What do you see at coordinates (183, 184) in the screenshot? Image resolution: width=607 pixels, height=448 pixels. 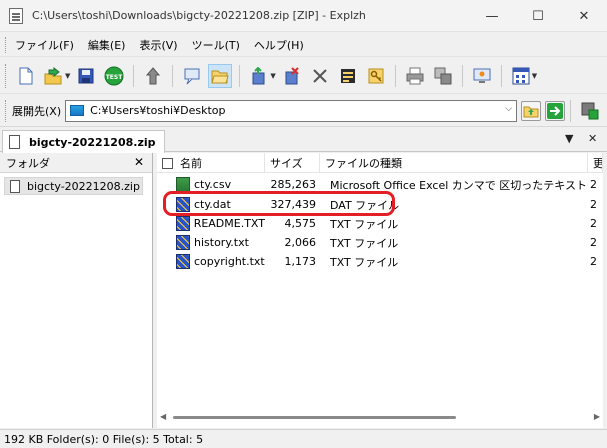 I see `excel-csv-icon` at bounding box center [183, 184].